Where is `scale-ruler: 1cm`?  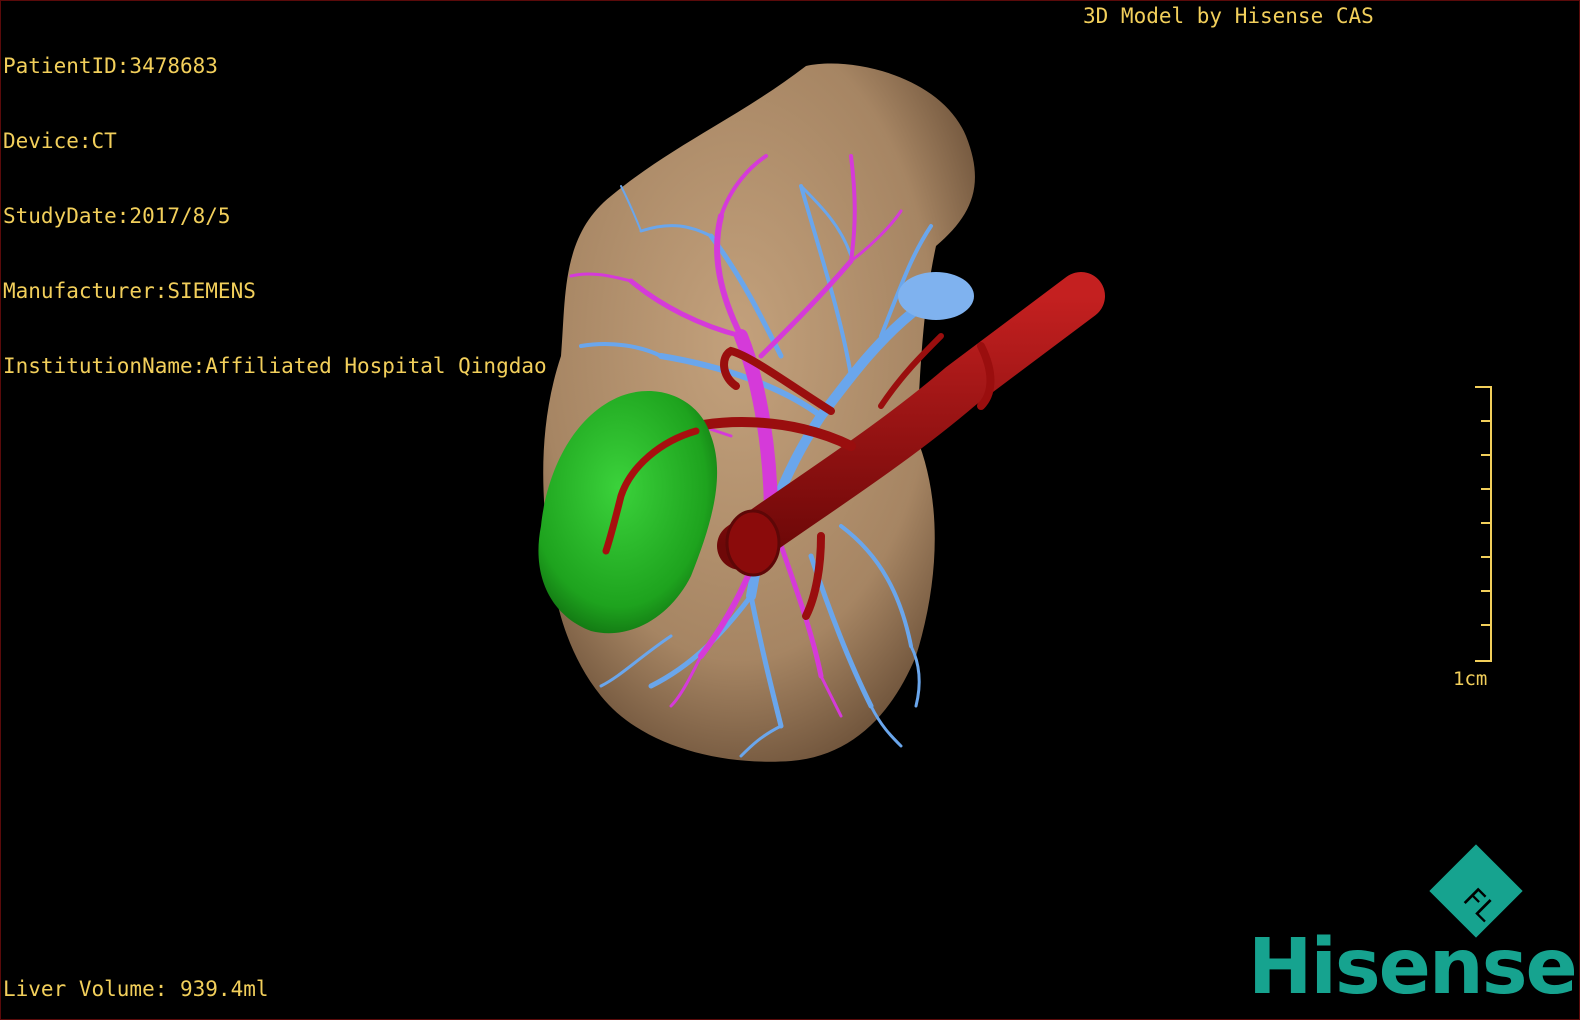
scale-ruler: 1cm is located at coordinates (1483, 546).